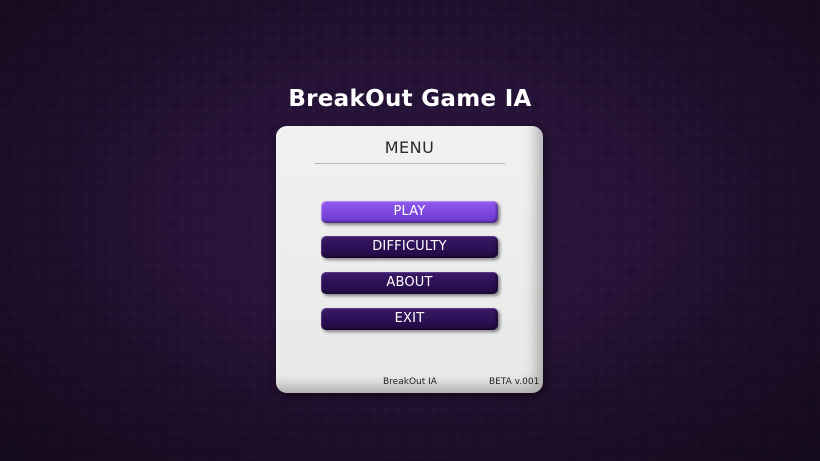 The image size is (820, 461). What do you see at coordinates (409, 212) in the screenshot?
I see `play-button: PLAY` at bounding box center [409, 212].